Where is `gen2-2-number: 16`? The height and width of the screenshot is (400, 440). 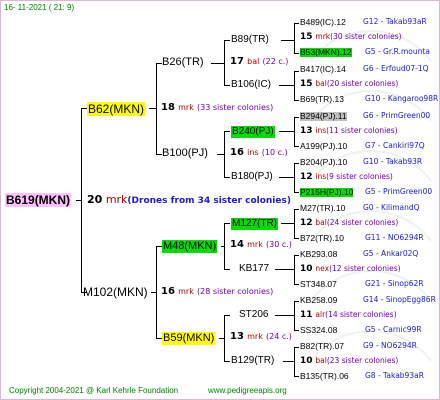
gen2-2-number: 16 is located at coordinates (237, 152).